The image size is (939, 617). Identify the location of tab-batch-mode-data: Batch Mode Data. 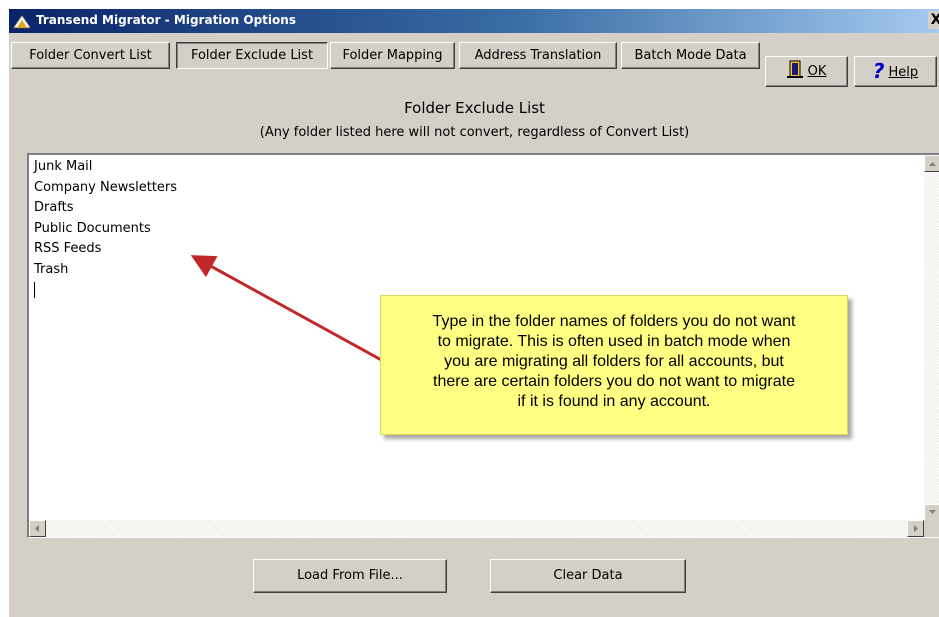
(690, 55).